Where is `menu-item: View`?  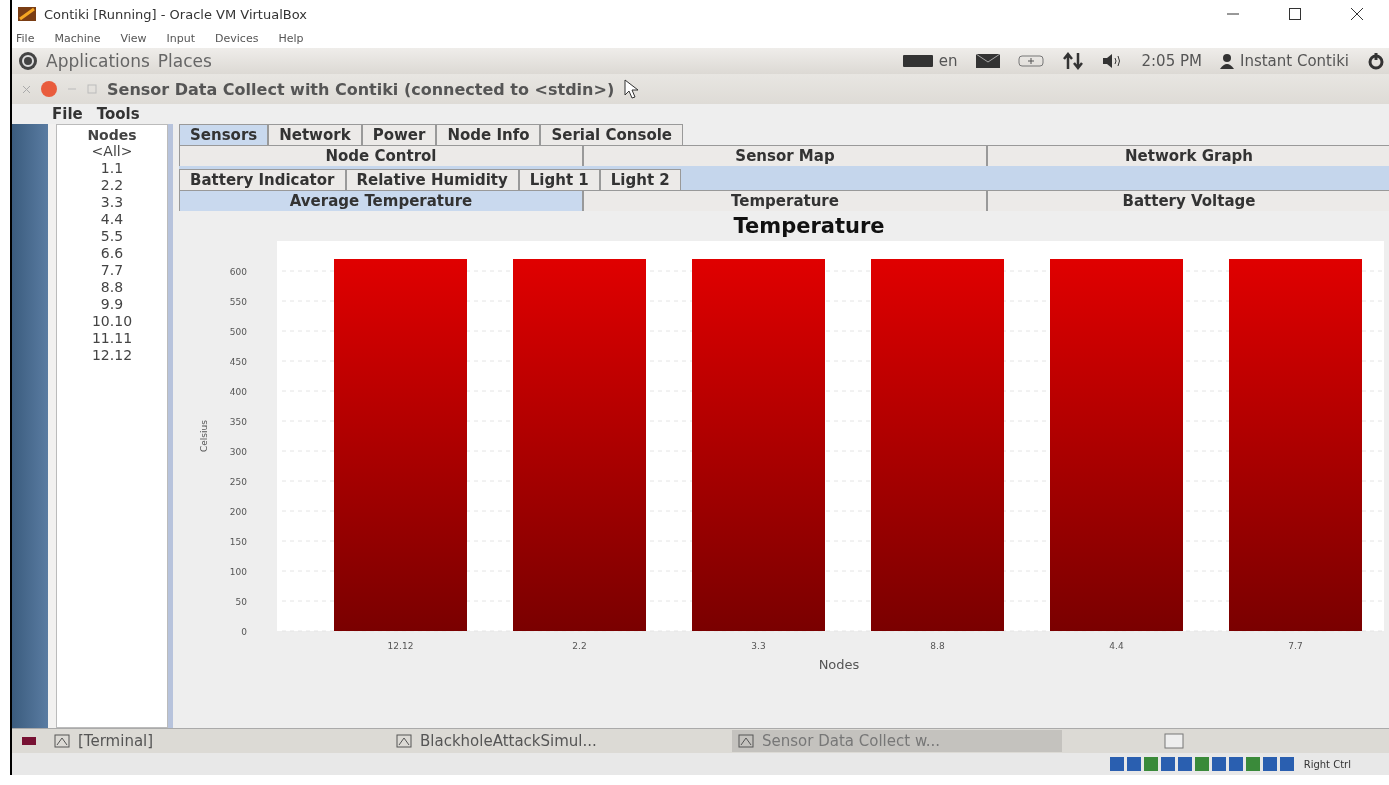 menu-item: View is located at coordinates (133, 38).